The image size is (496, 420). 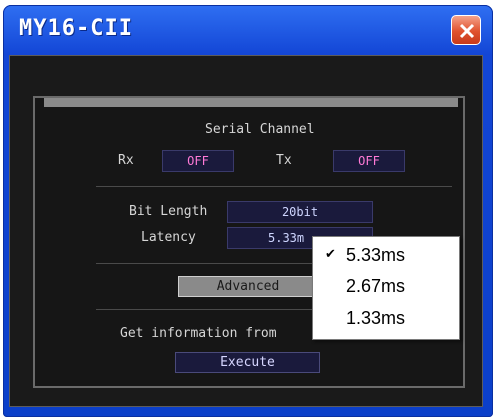 I want to click on get-information-label: Get information from, so click(x=198, y=333).